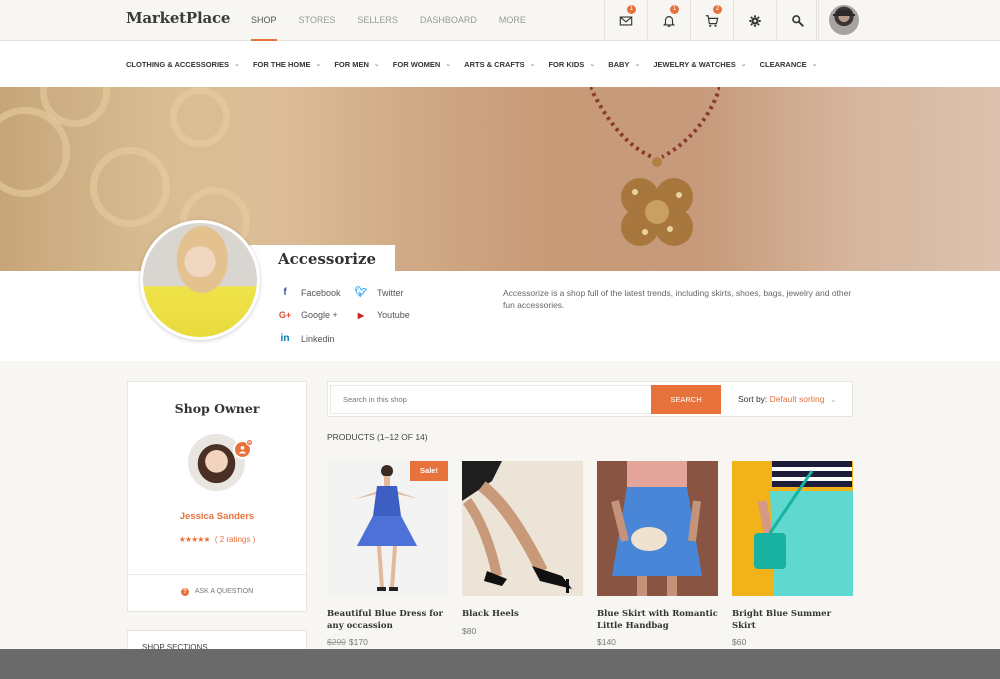  I want to click on owner-title: Shop Owner, so click(217, 408).